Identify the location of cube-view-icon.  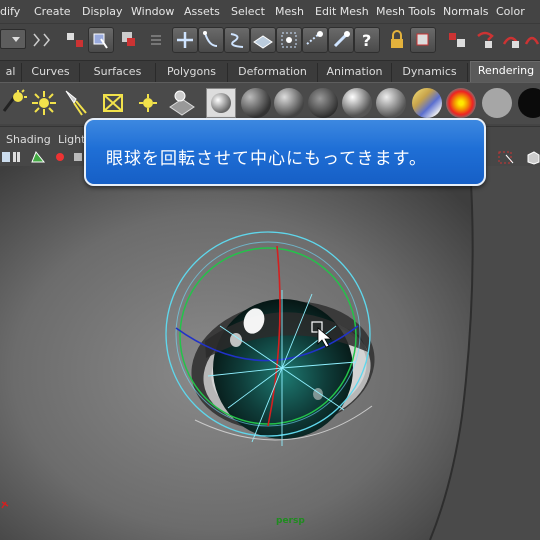
(533, 158).